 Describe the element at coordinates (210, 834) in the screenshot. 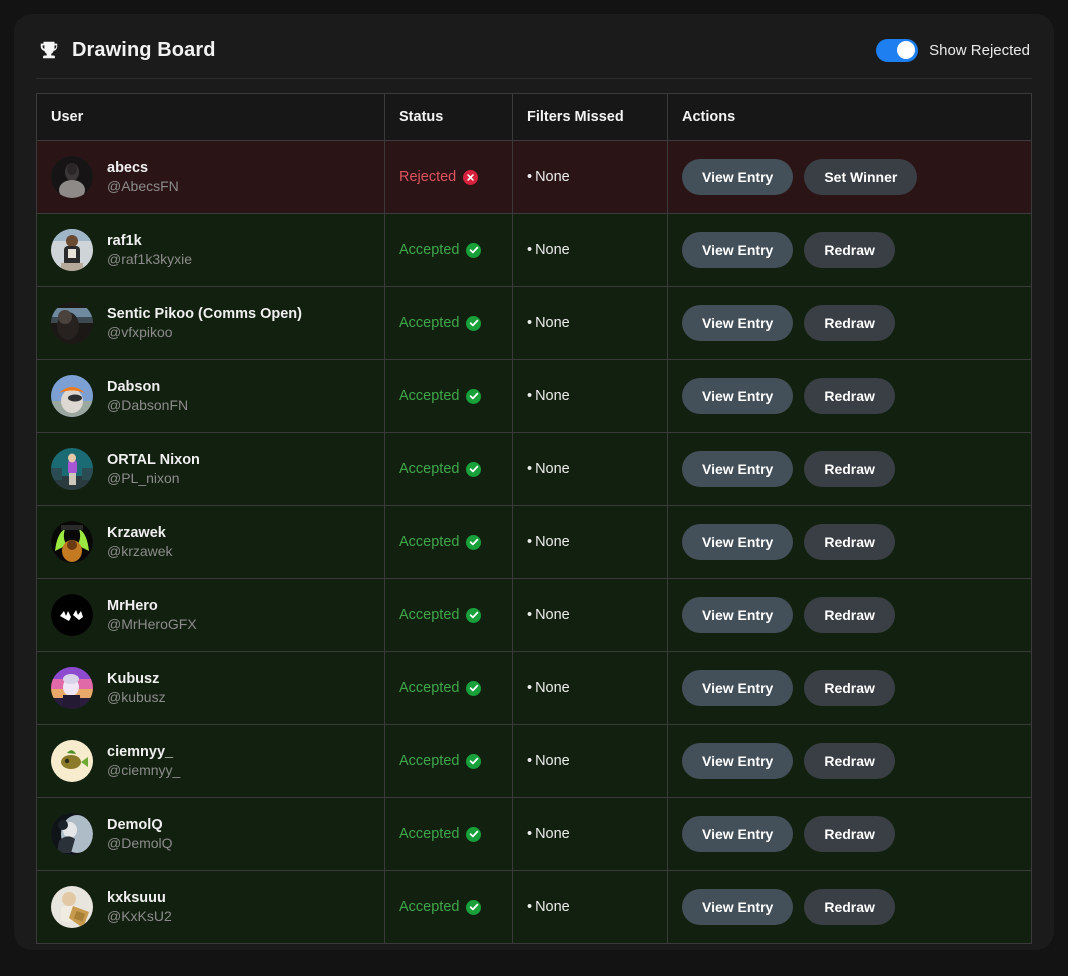

I see `user-cell: DemolQ @DemolQ` at that location.